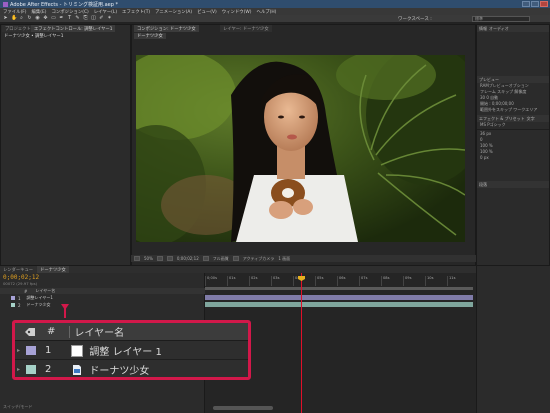 The height and width of the screenshot is (413, 550). I want to click on tab-timeline-comp: ドーナツ少女, so click(53, 269).